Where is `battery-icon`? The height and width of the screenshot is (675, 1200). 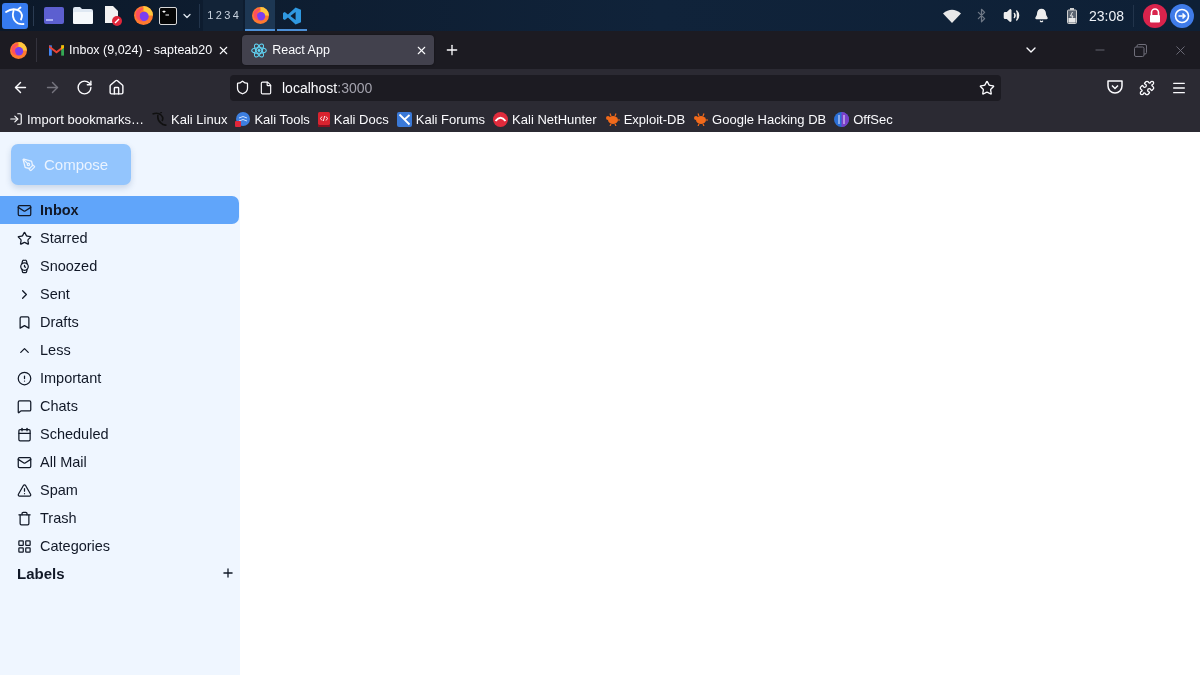 battery-icon is located at coordinates (1071, 15).